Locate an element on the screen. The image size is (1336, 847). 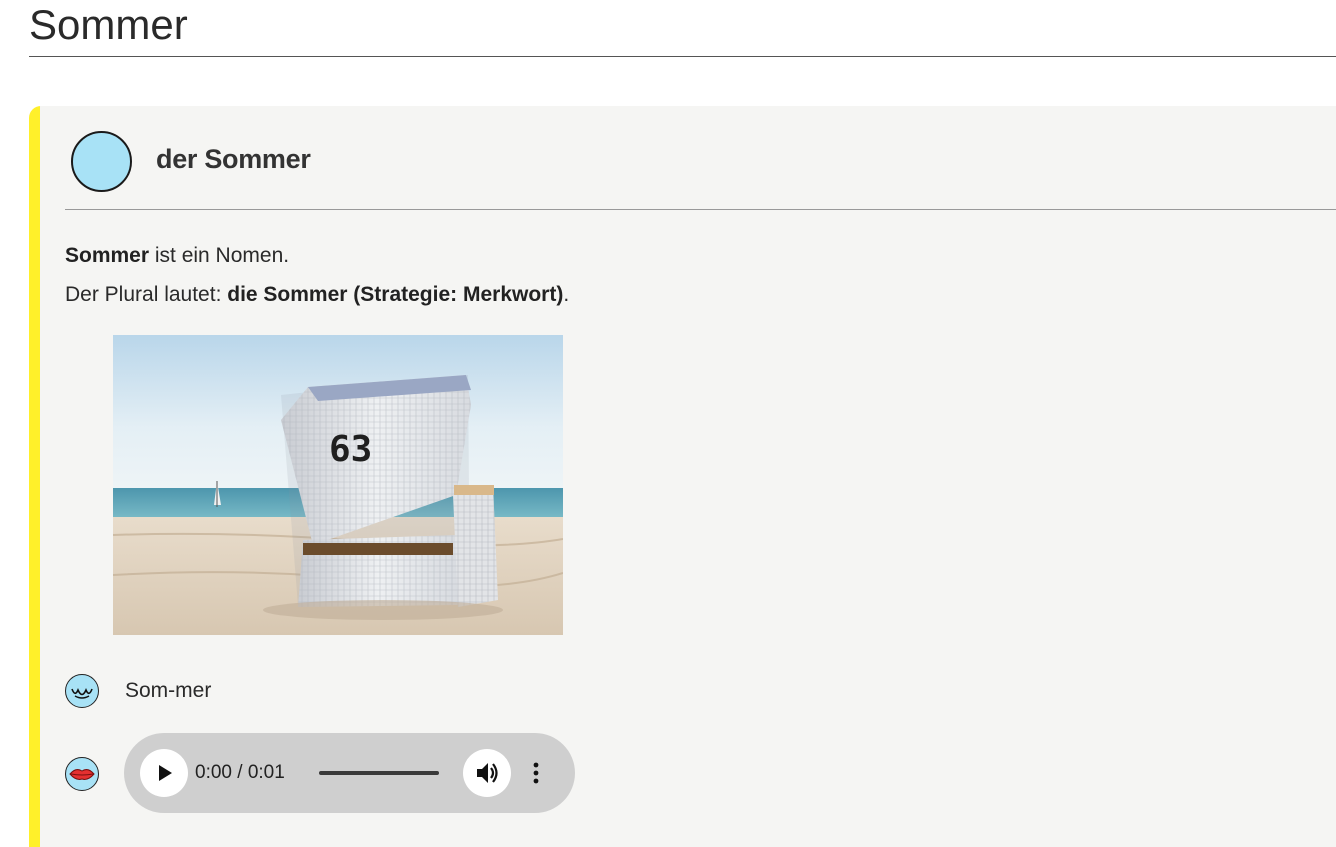
gender-accent-bar is located at coordinates (34, 476).